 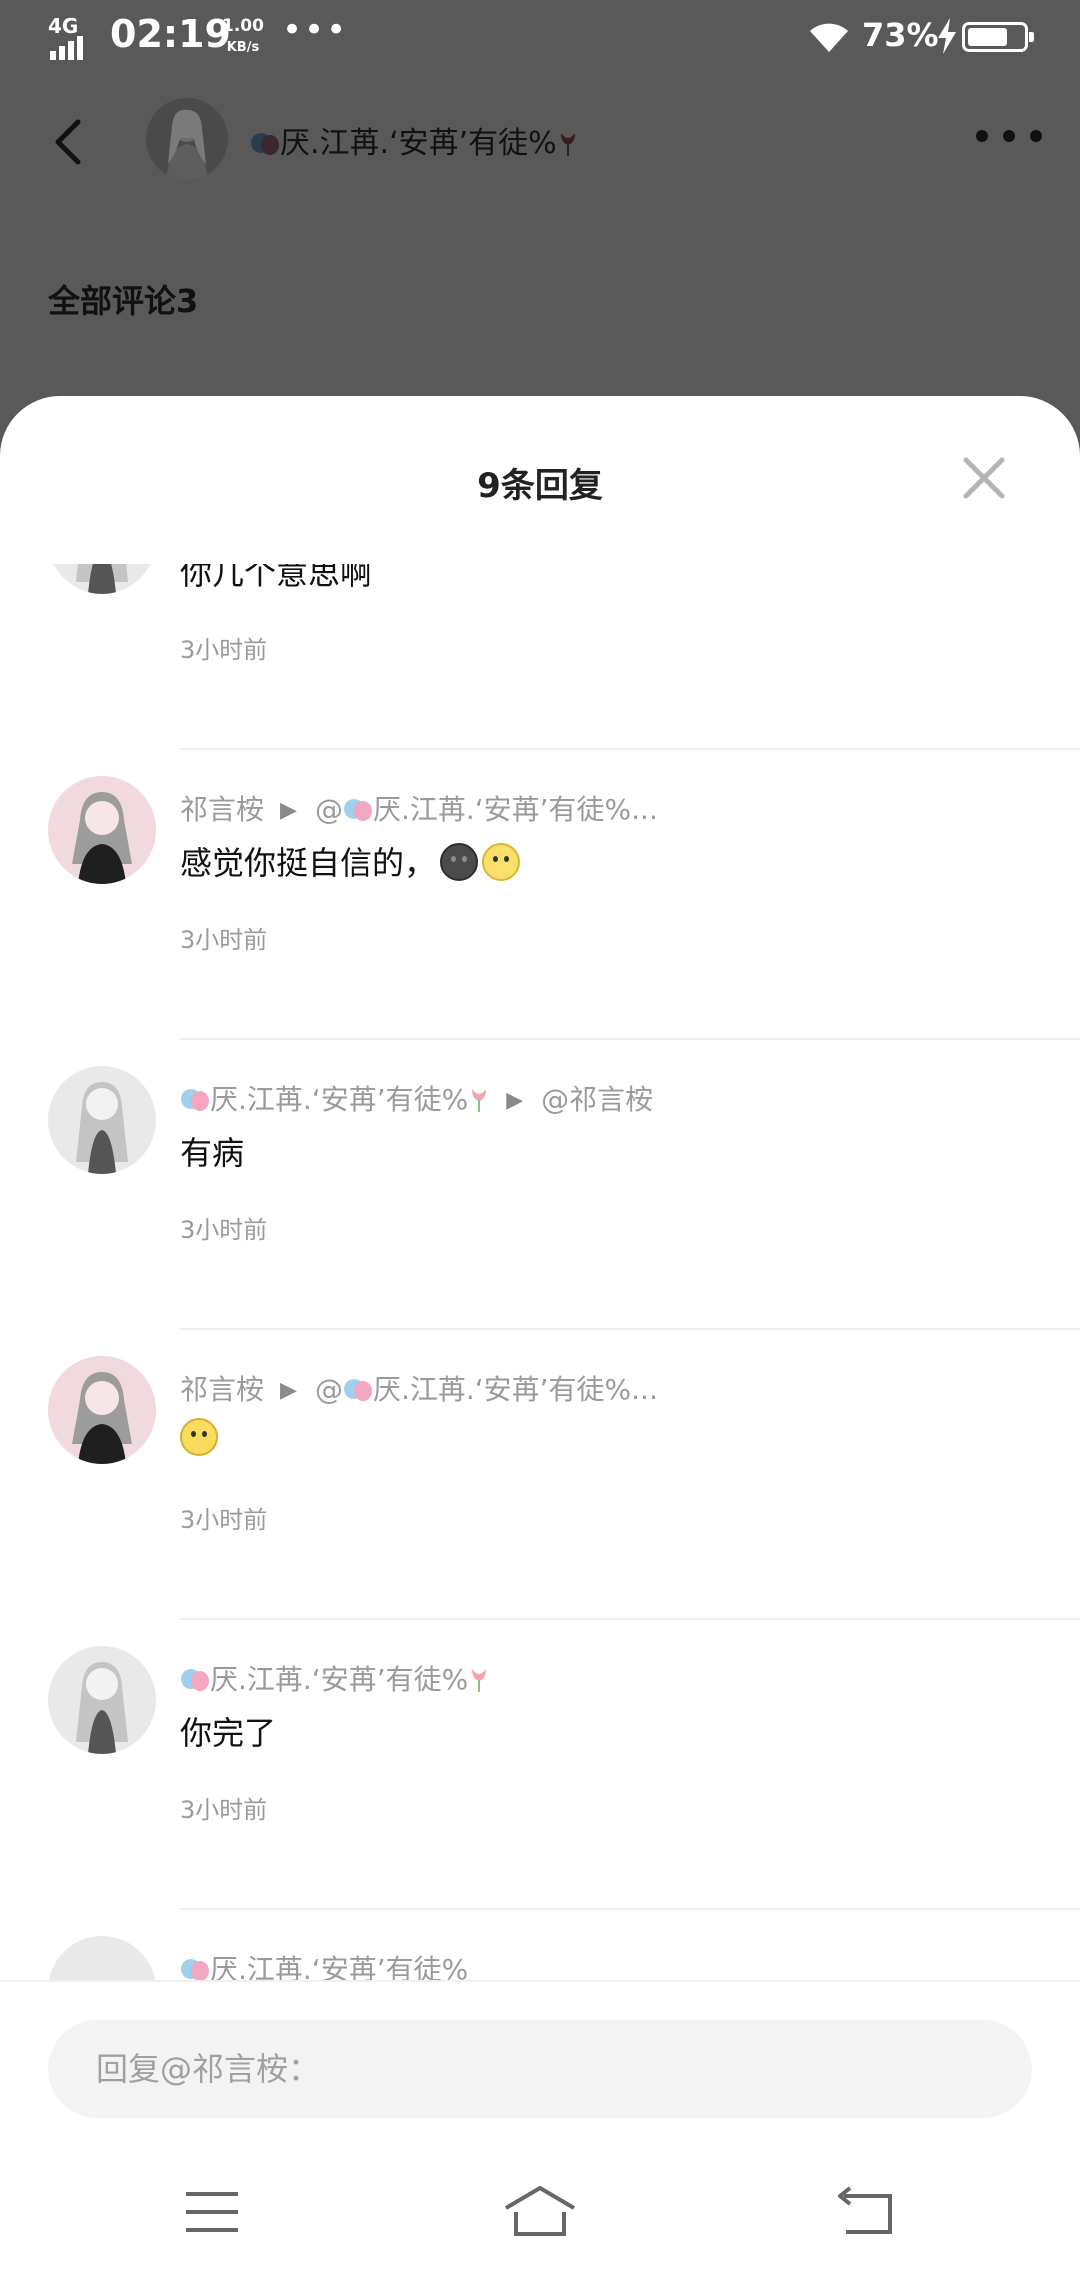 What do you see at coordinates (212, 1153) in the screenshot?
I see `reply-text: 有病` at bounding box center [212, 1153].